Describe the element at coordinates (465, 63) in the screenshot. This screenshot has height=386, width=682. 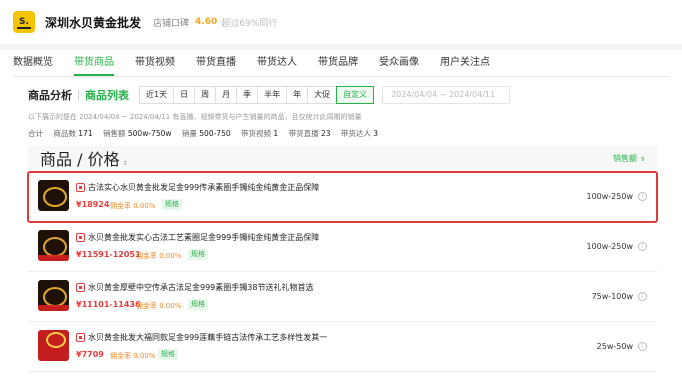
I see `tab-user-focus: 用户关注点` at that location.